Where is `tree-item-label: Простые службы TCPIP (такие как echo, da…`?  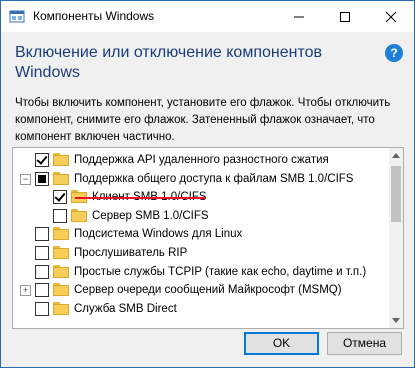
tree-item-label: Простые службы TCPIP (такие как echo, da… is located at coordinates (220, 271).